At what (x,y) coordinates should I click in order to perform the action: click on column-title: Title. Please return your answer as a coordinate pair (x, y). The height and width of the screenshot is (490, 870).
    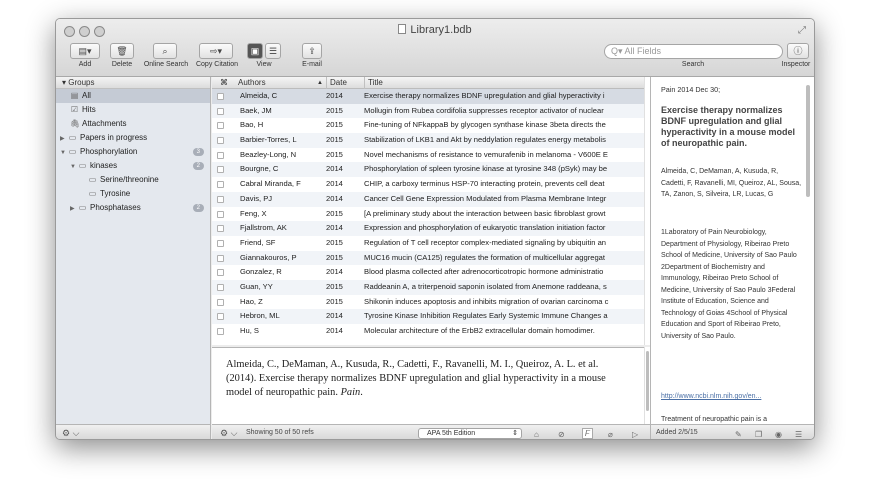
    Looking at the image, I should click on (504, 83).